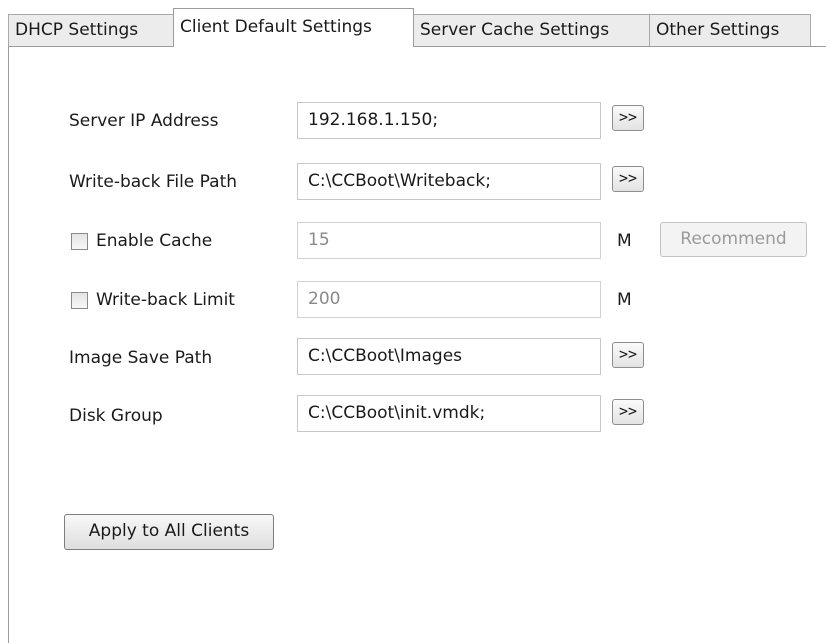  I want to click on writeback-limit-unit: M, so click(624, 300).